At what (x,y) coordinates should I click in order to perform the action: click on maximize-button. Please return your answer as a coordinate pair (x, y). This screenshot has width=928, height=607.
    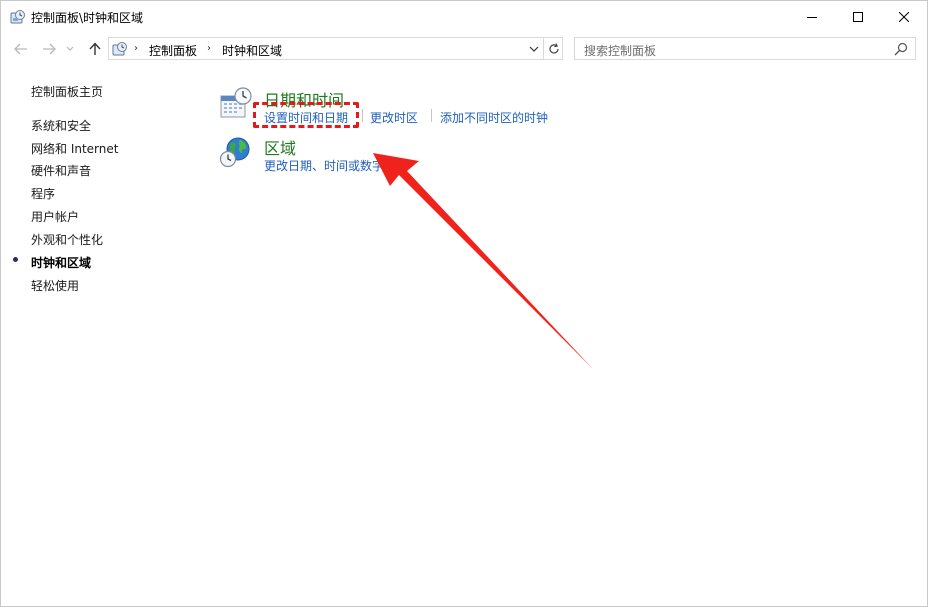
    Looking at the image, I should click on (858, 16).